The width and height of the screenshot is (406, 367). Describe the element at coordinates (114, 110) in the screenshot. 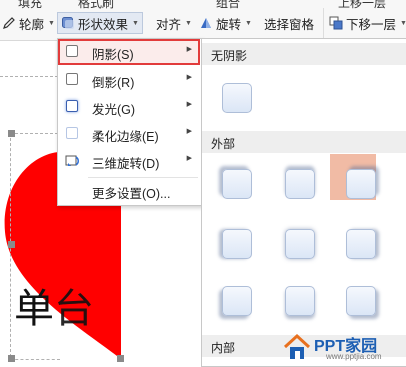

I see `menu-item-label: 发光(G)` at that location.